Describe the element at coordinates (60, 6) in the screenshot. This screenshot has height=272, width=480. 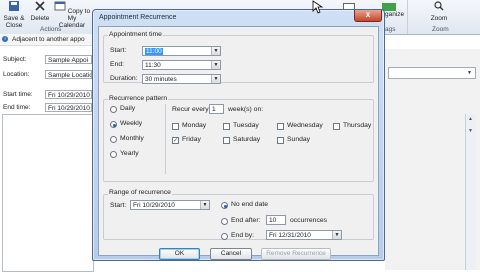
I see `calendar-icon` at that location.